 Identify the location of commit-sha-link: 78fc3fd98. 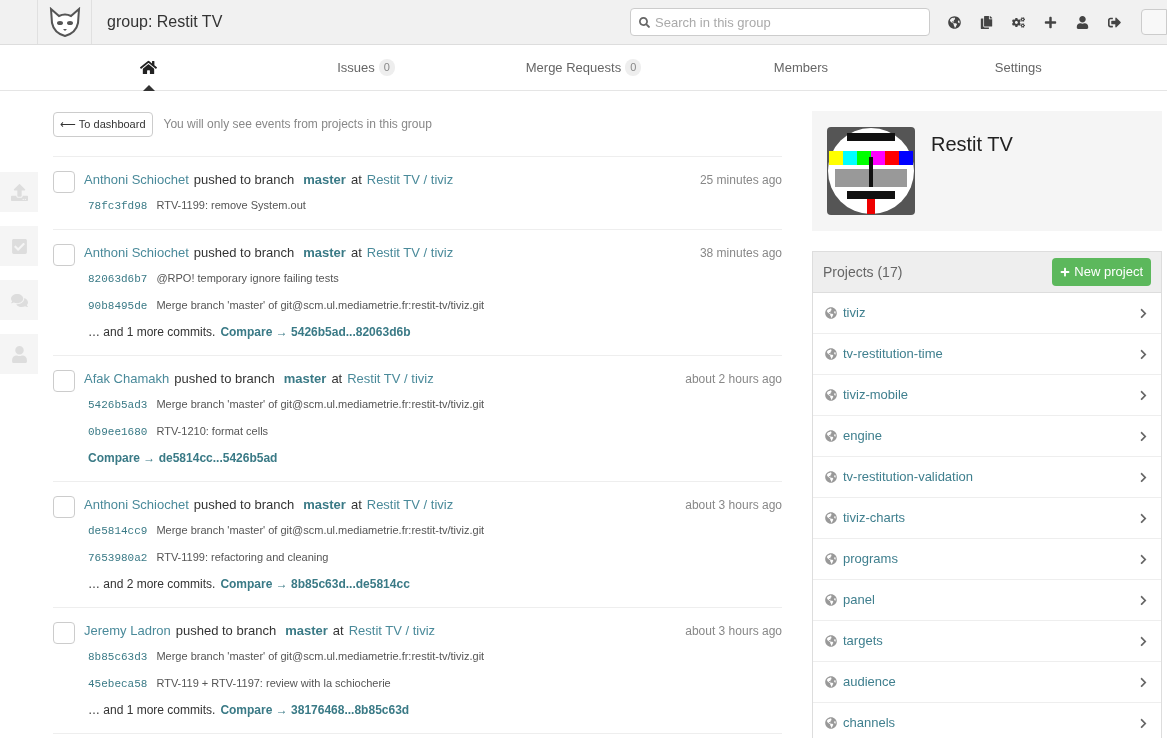
(118, 206).